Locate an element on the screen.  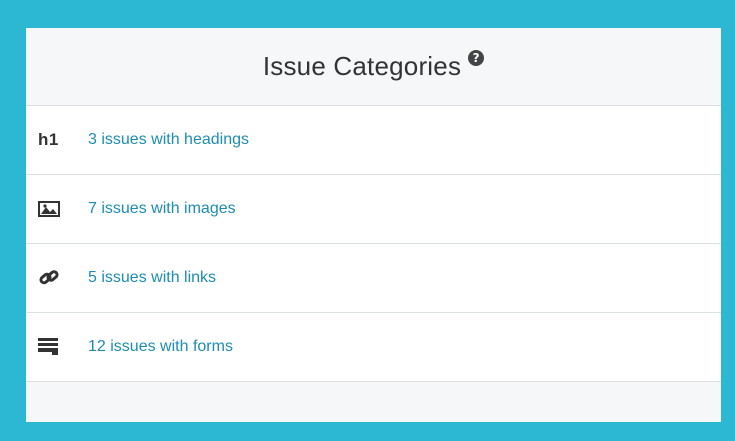
form-icon is located at coordinates (57, 347).